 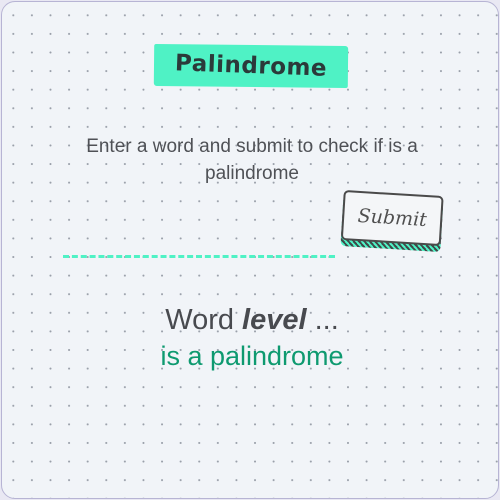 I want to click on title-highlight: Palindrome, so click(x=251, y=66).